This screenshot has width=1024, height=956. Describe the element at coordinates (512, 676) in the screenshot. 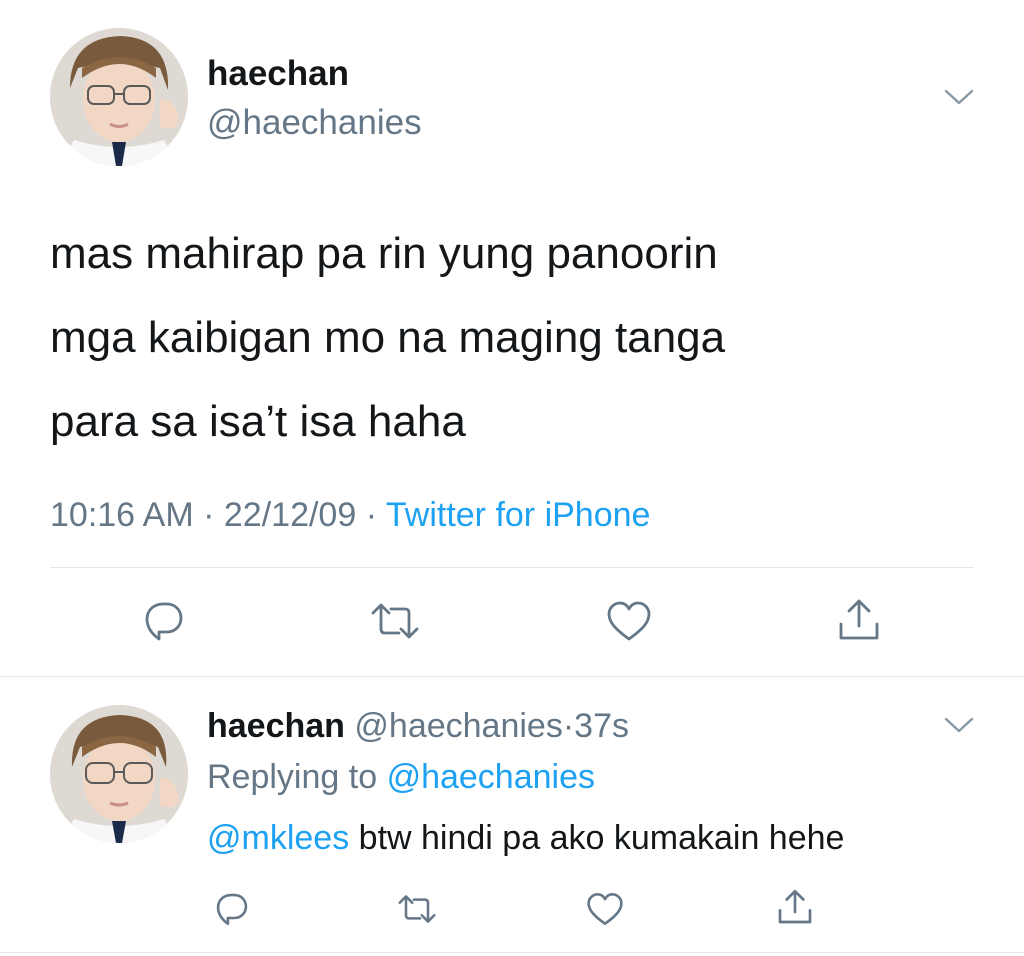

I see `section-divider` at that location.